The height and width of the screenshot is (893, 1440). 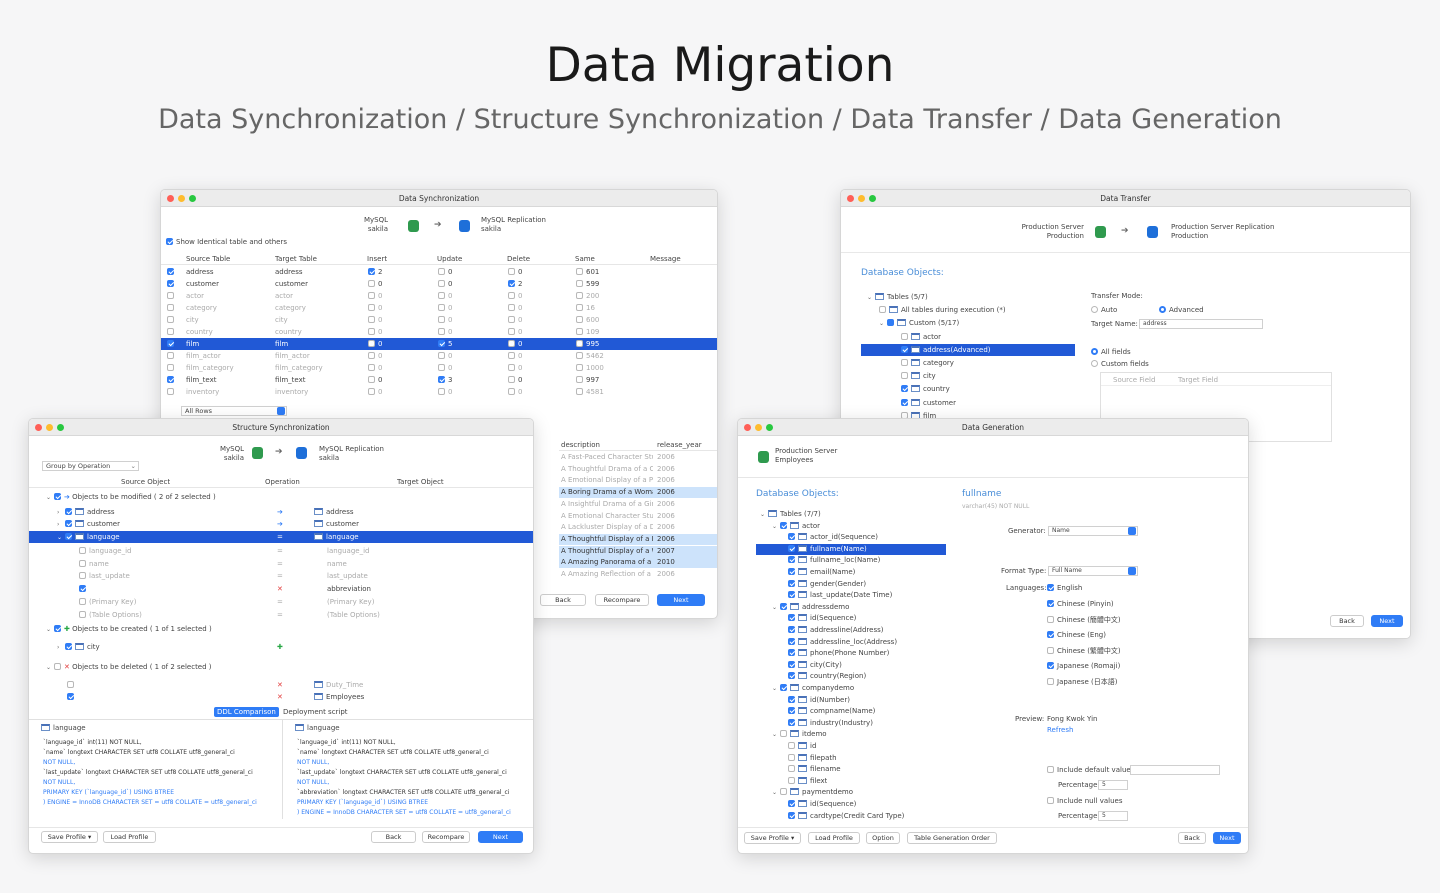 I want to click on tree-item: phone(Phone Number), so click(x=851, y=653).